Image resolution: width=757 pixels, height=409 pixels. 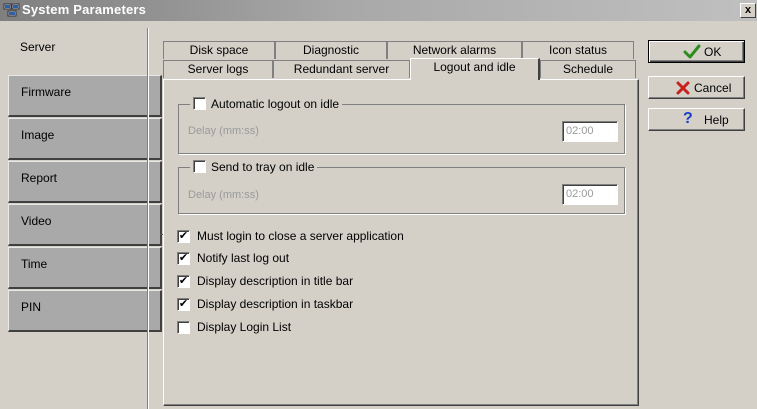 What do you see at coordinates (34, 264) in the screenshot?
I see `sidebar-item-label: Time` at bounding box center [34, 264].